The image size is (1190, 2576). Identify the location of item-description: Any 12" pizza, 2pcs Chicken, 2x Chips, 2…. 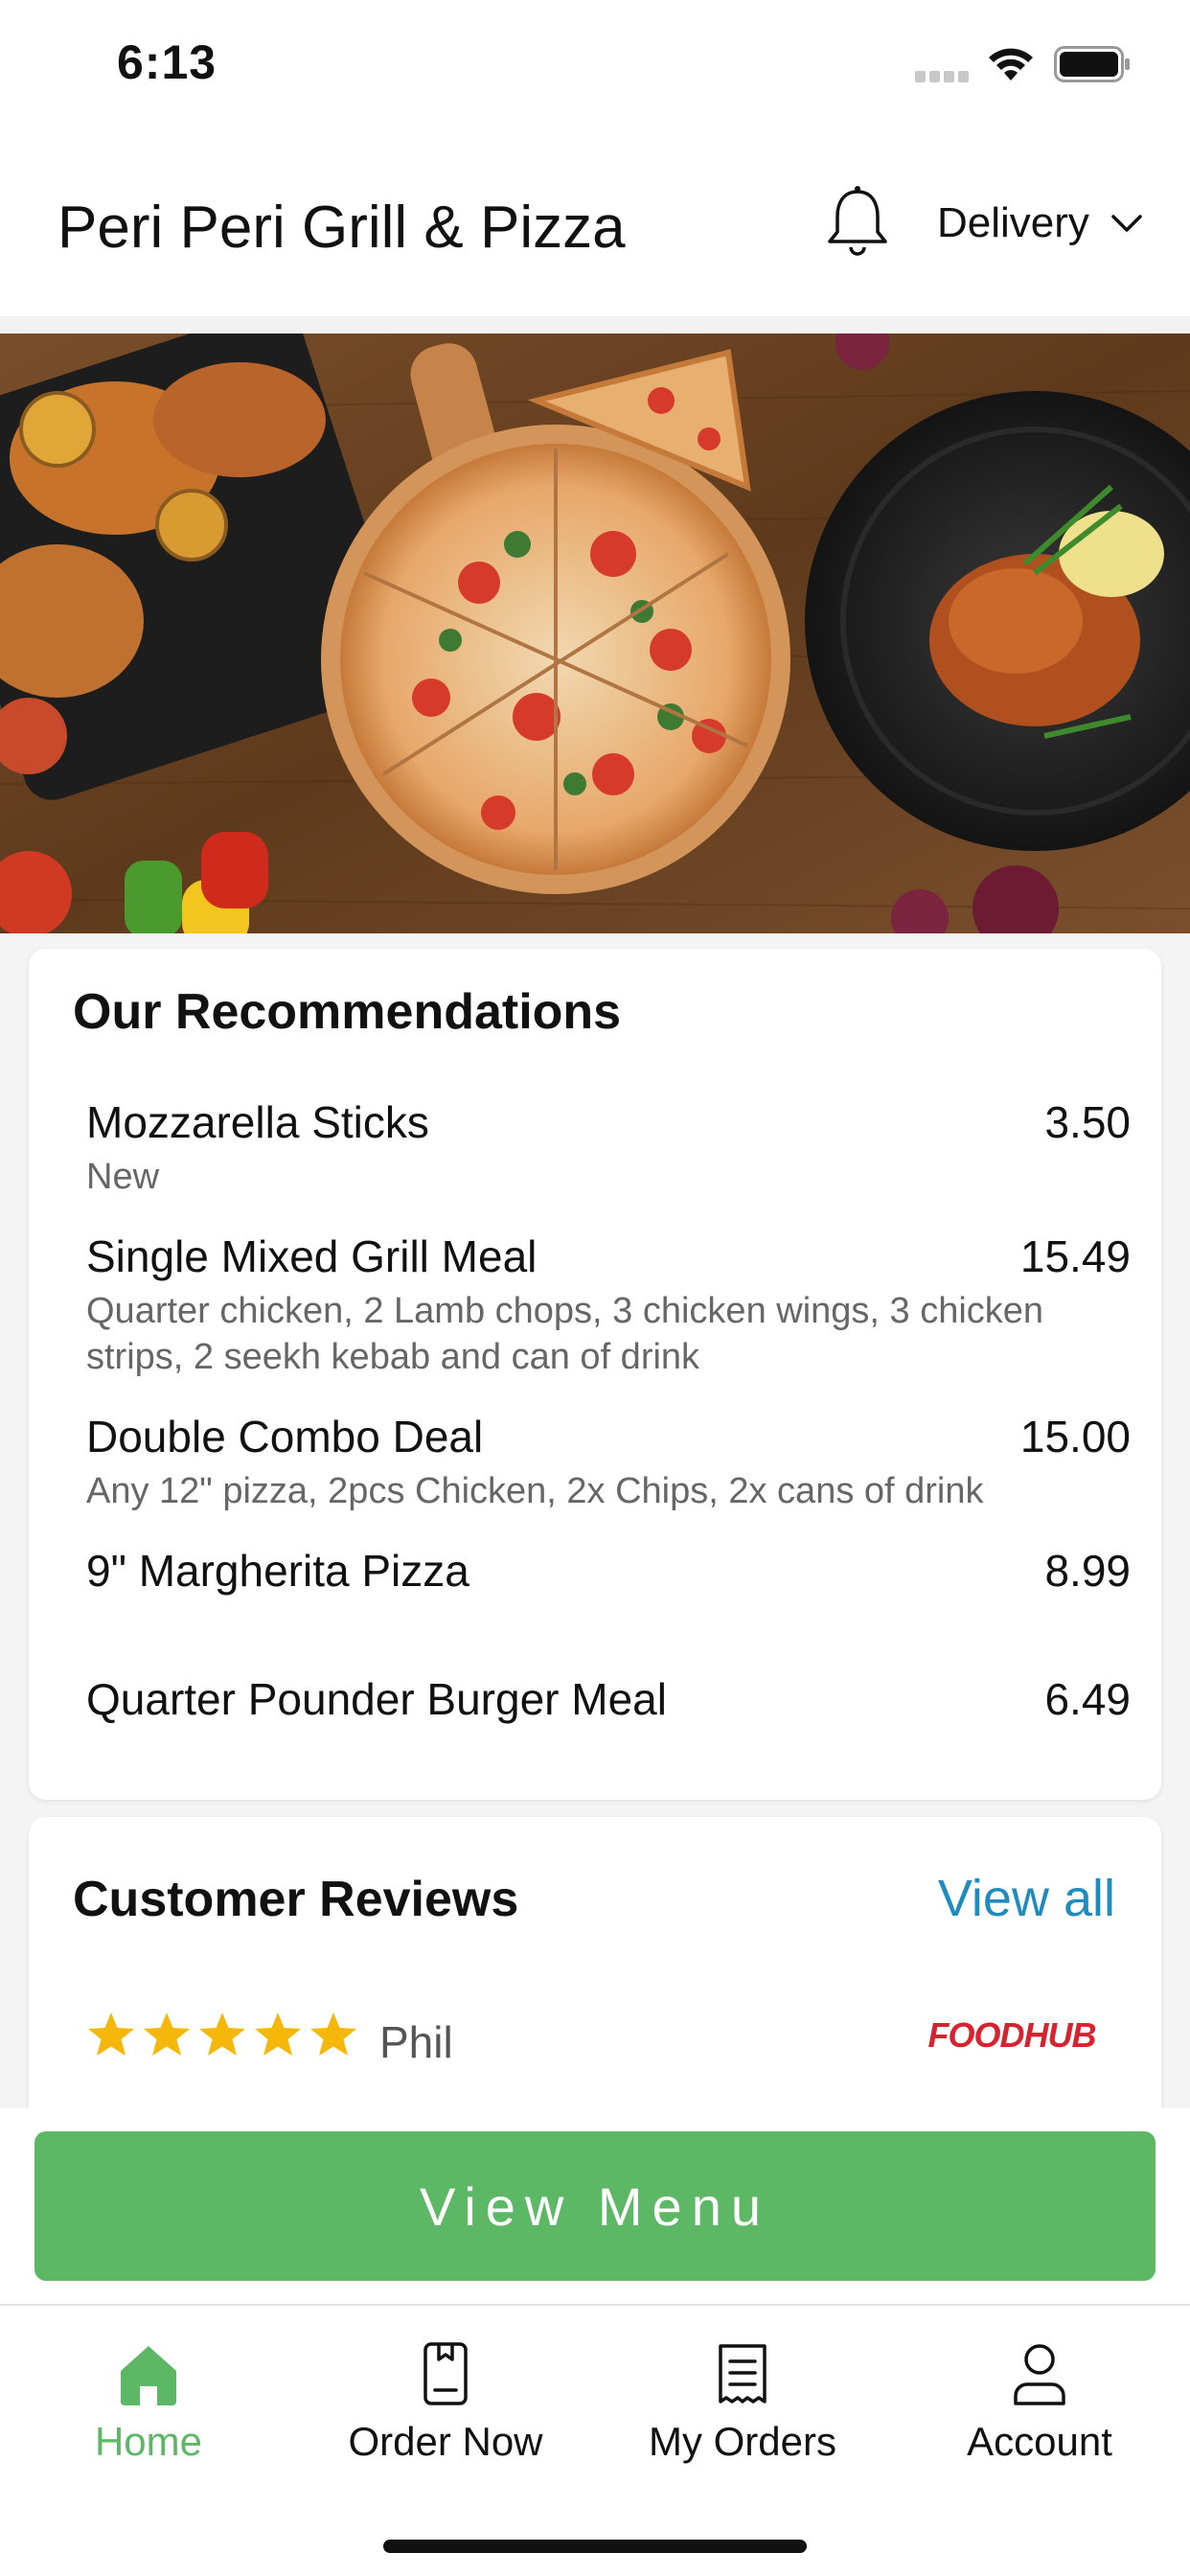
(535, 1491).